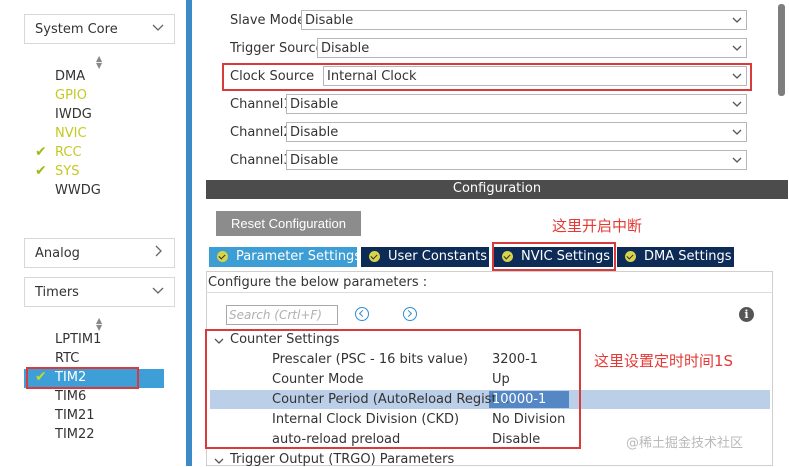 The image size is (789, 467). What do you see at coordinates (76, 29) in the screenshot?
I see `category-label: System Core` at bounding box center [76, 29].